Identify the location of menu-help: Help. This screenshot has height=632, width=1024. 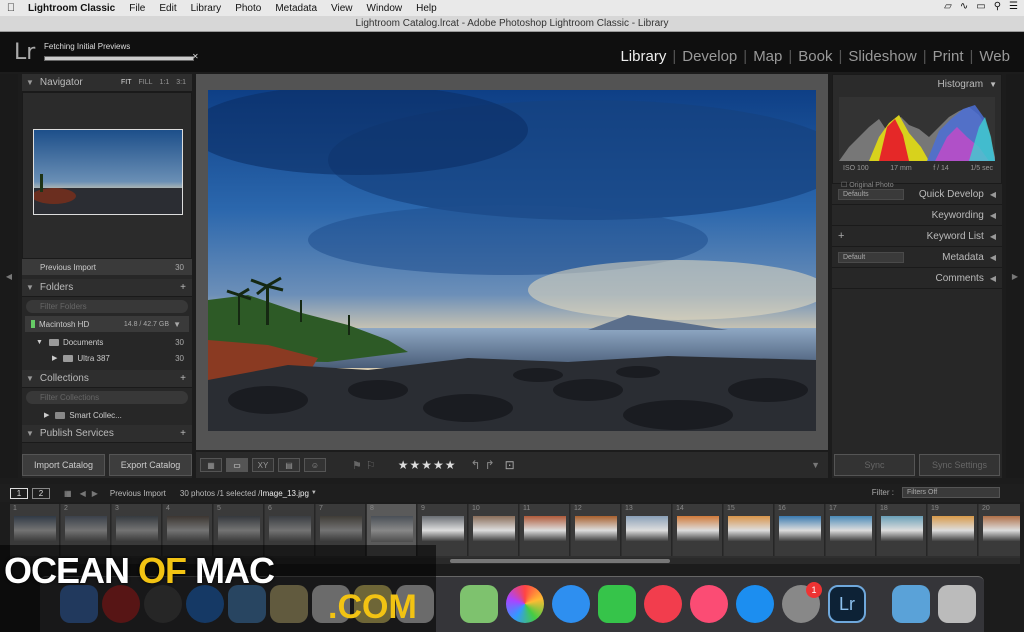
(427, 8).